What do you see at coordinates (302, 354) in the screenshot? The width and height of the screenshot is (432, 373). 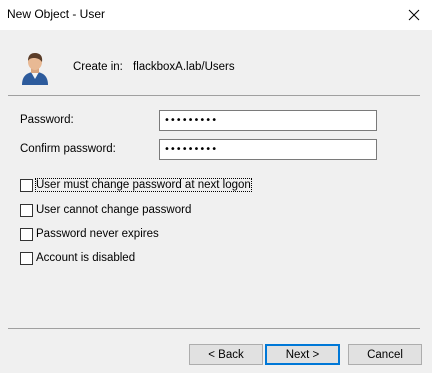 I see `next-button: Next >` at bounding box center [302, 354].